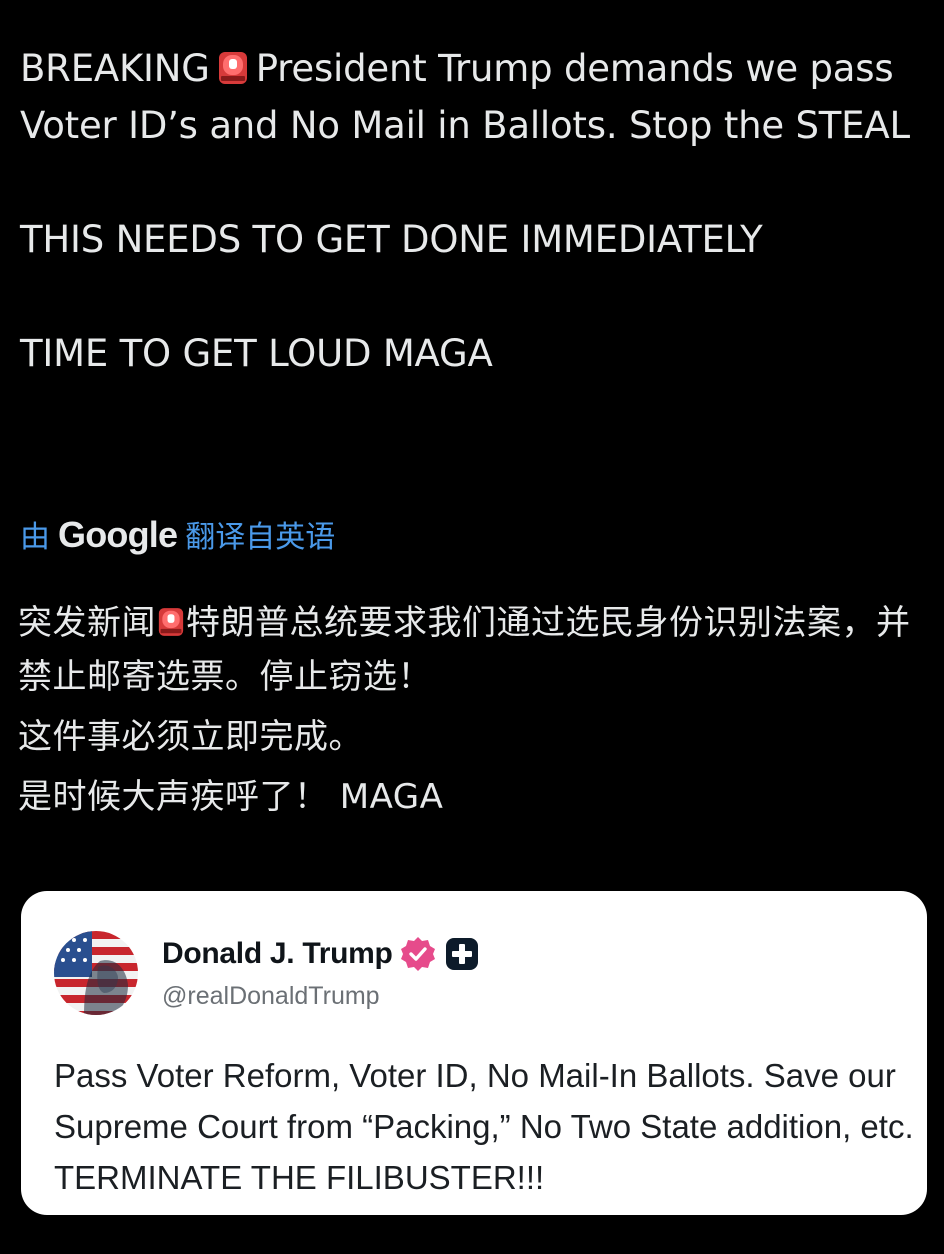  I want to click on translated-paragraph-1: 突发新闻 特朗普总统要求我们通过选民身份识别法案，并禁止邮寄选票。停止窃选！, so click(473, 650).